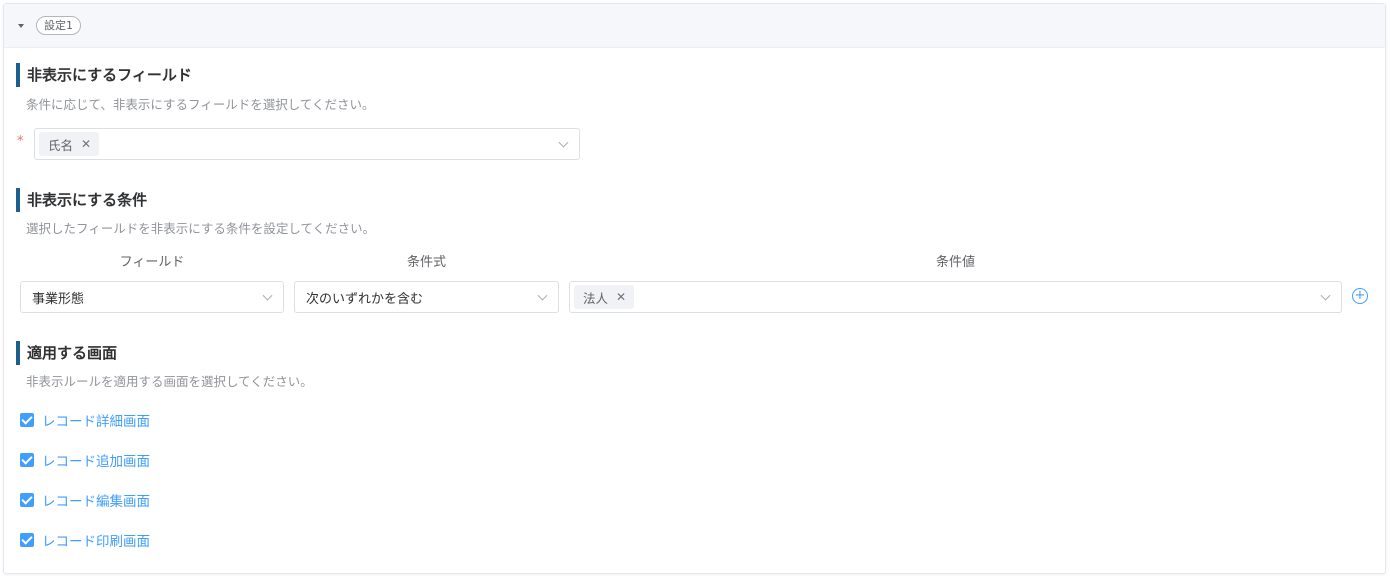 The width and height of the screenshot is (1390, 576). I want to click on screen-option-detail: レコード詳細画面, so click(85, 420).